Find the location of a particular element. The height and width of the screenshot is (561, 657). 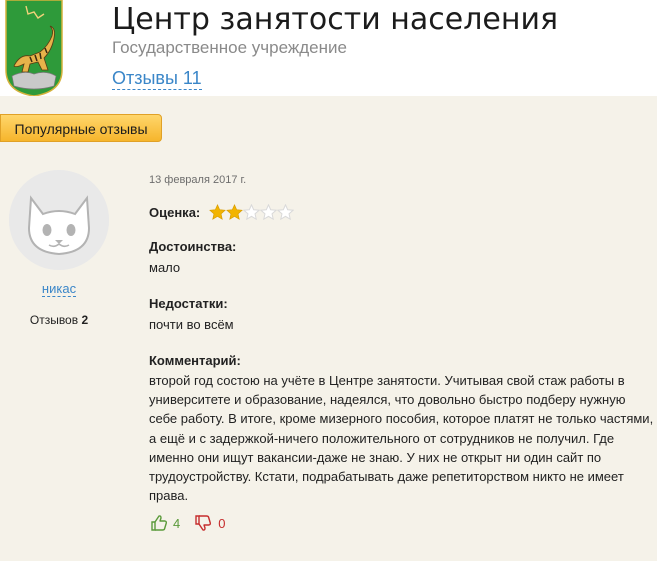

votes: 4 0 is located at coordinates (187, 523).